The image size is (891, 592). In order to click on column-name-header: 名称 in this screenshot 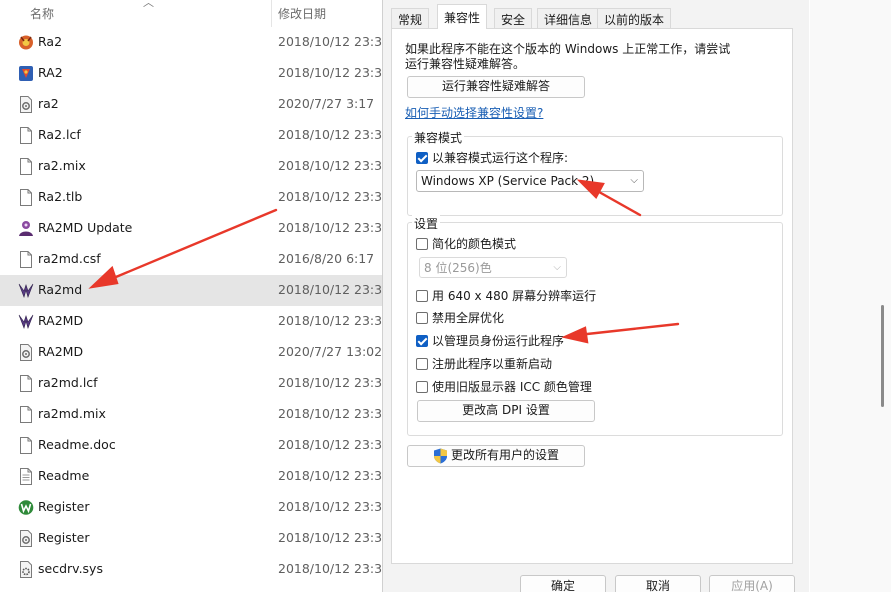, I will do `click(42, 13)`.